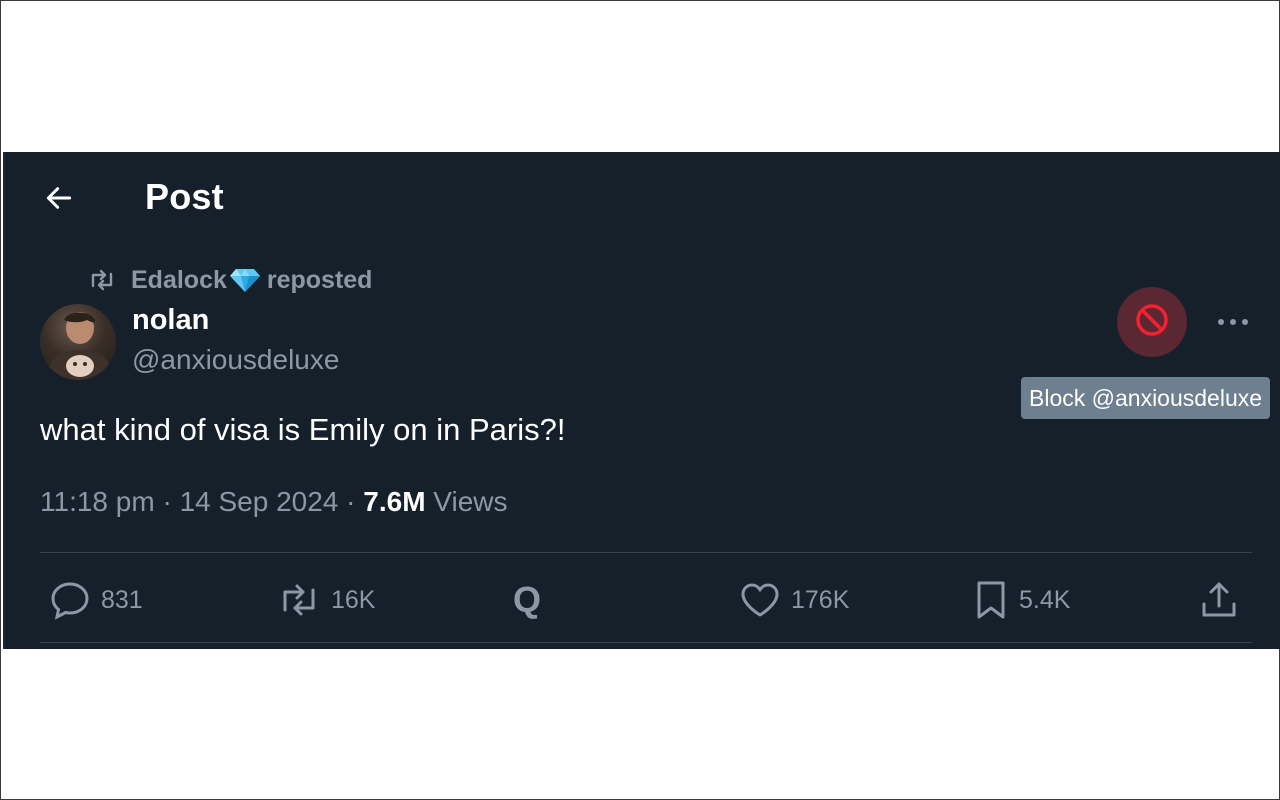 This screenshot has height=800, width=1280. I want to click on quote-button: Q, so click(527, 600).